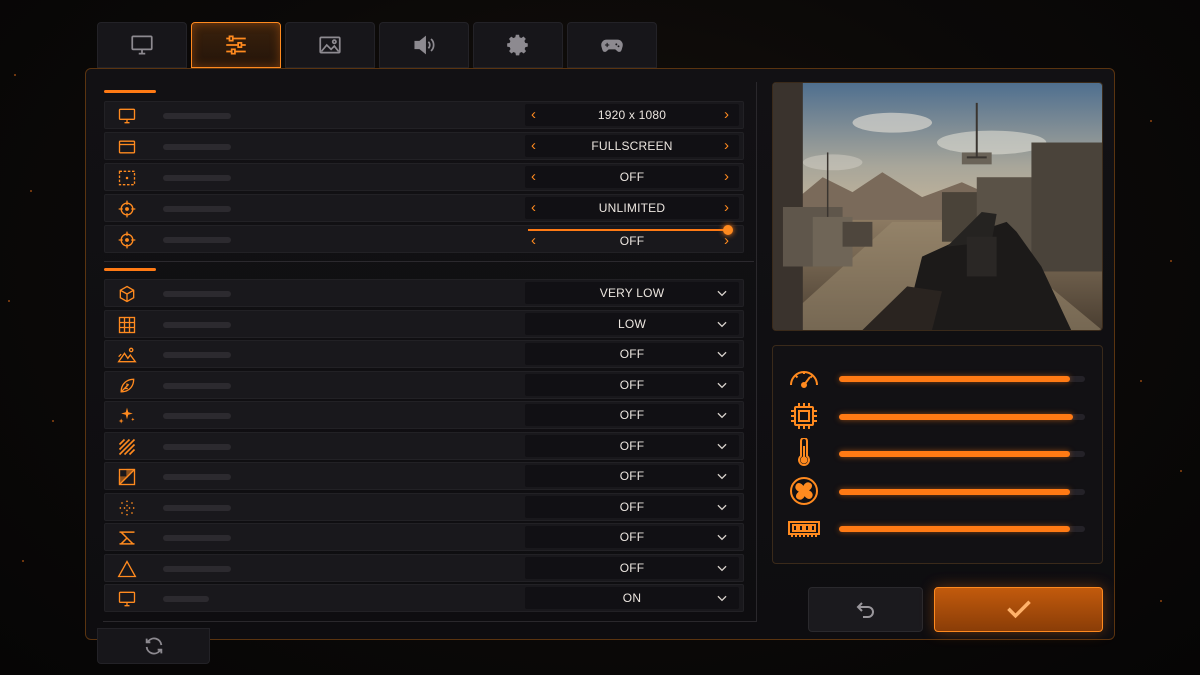 The height and width of the screenshot is (675, 1200). I want to click on window-icon, so click(127, 147).